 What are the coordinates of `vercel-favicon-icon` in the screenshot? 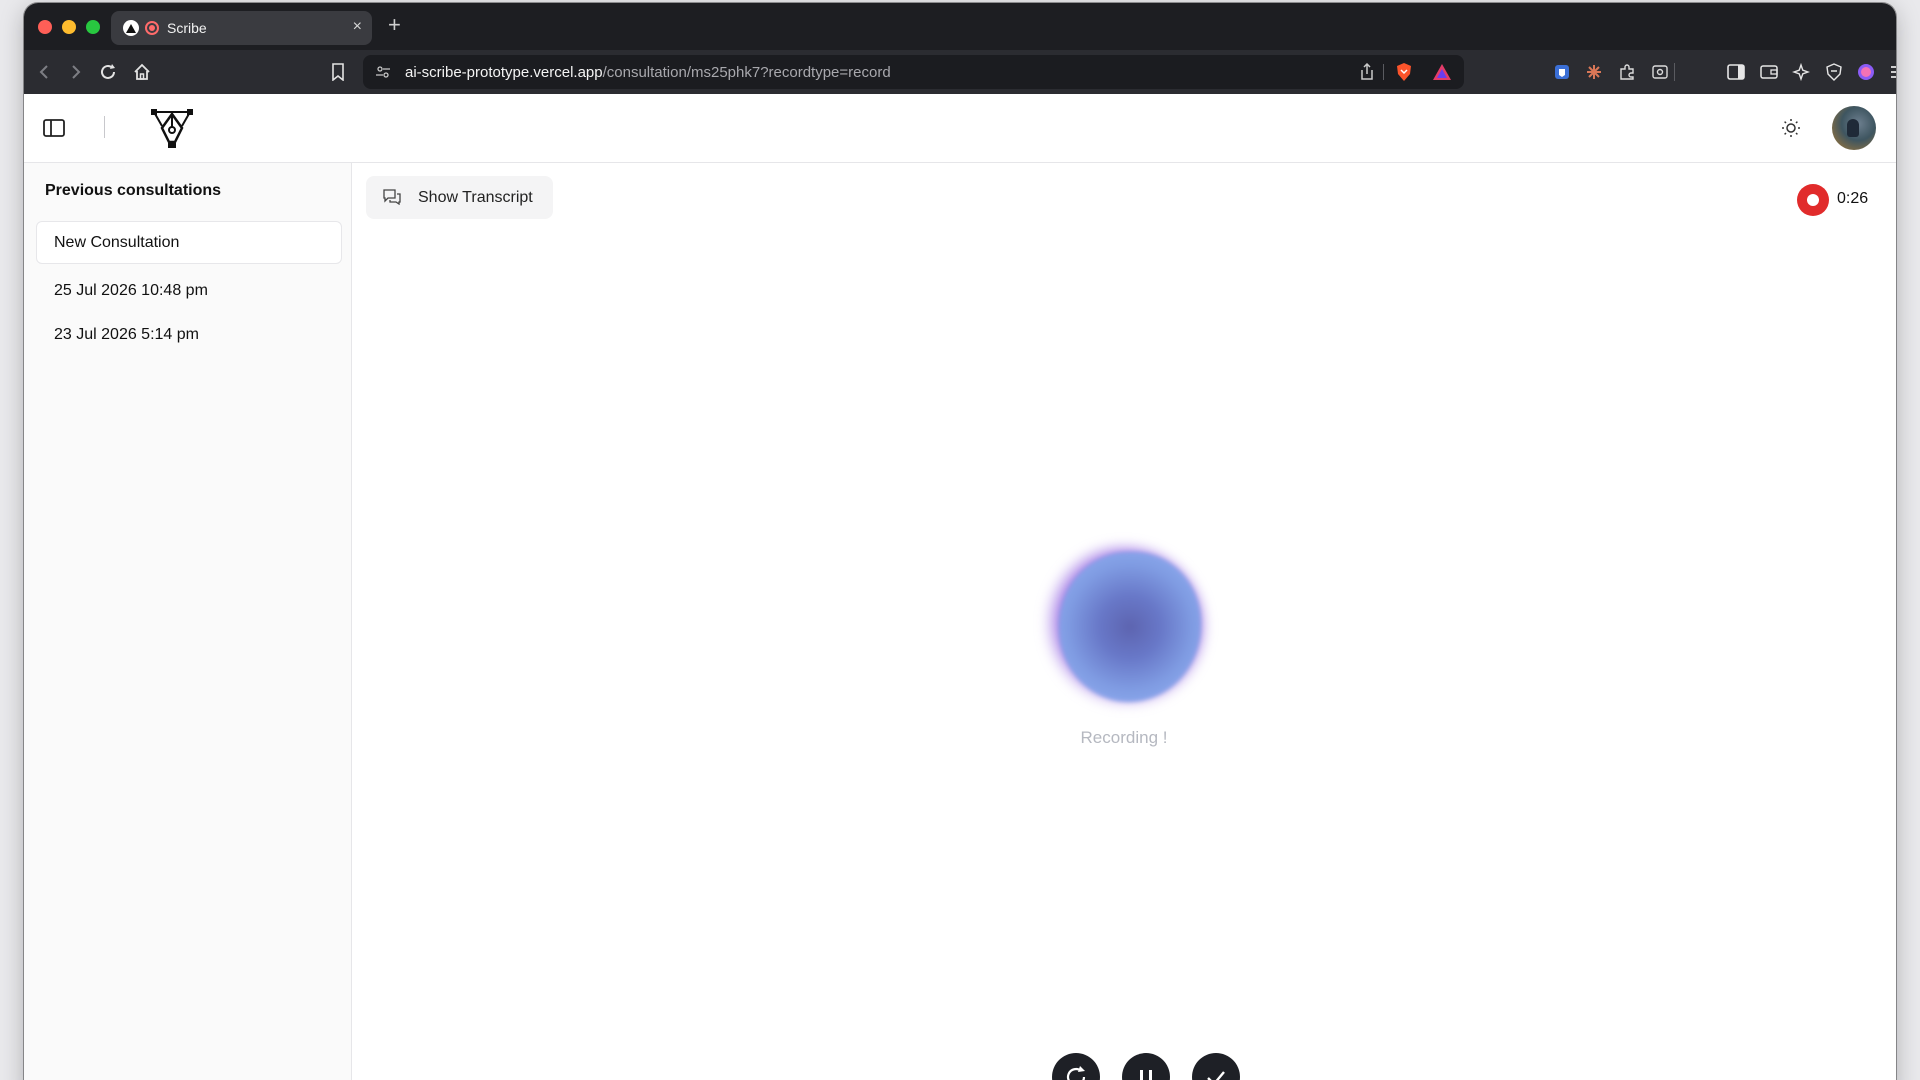 It's located at (131, 28).